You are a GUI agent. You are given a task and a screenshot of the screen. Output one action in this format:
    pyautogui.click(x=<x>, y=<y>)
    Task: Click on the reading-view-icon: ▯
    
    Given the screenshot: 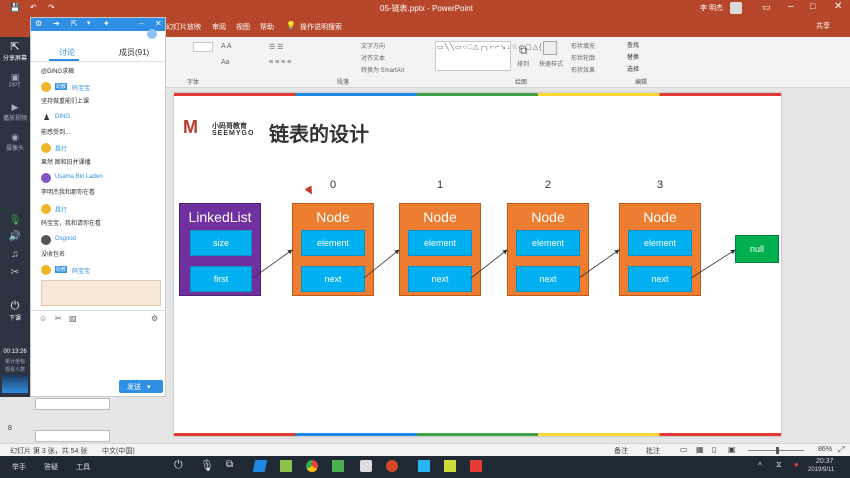 What is the action you would take?
    pyautogui.click(x=714, y=449)
    